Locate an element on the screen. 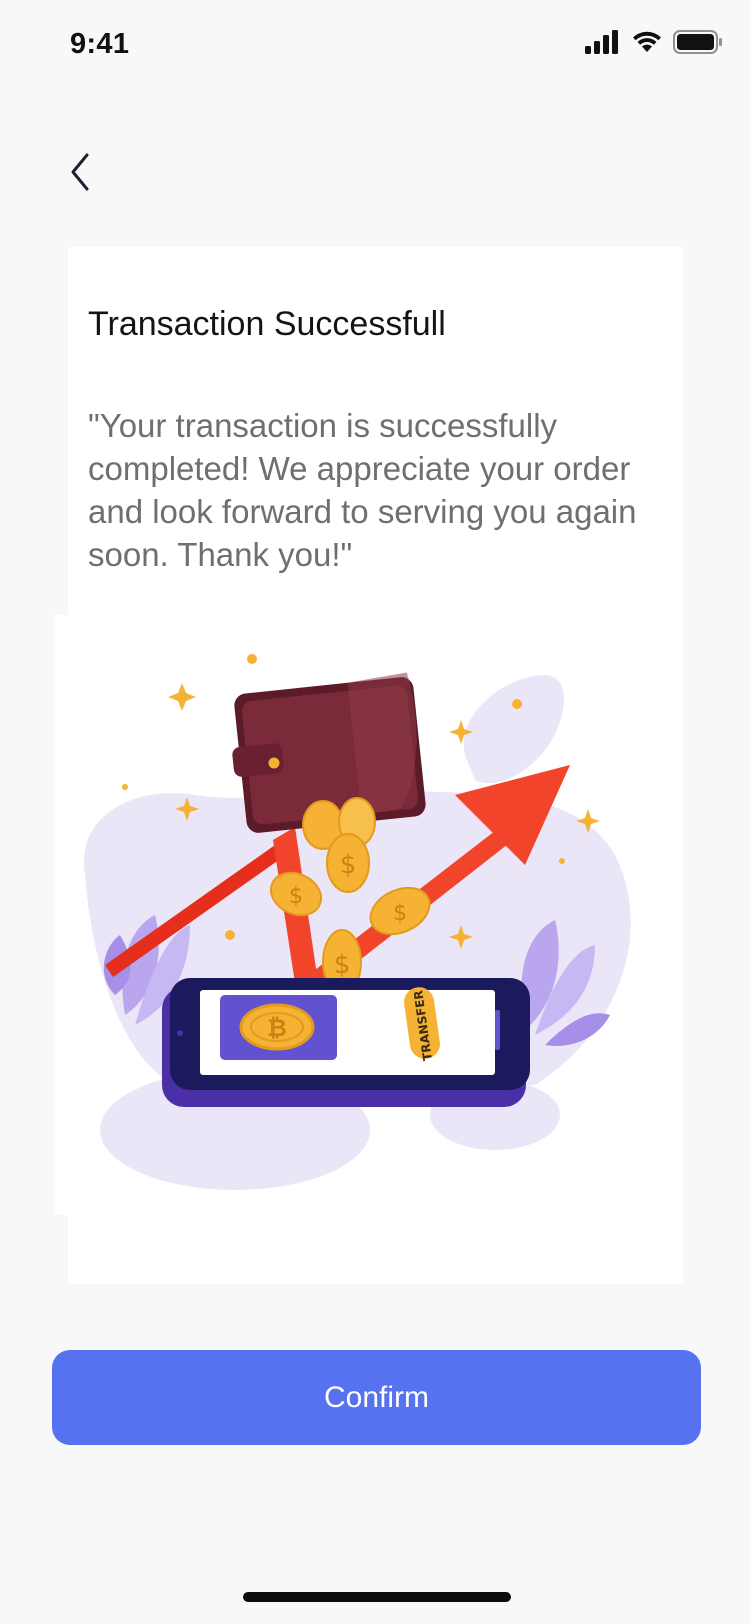 The height and width of the screenshot is (1624, 751). chevron-left-icon is located at coordinates (80, 172).